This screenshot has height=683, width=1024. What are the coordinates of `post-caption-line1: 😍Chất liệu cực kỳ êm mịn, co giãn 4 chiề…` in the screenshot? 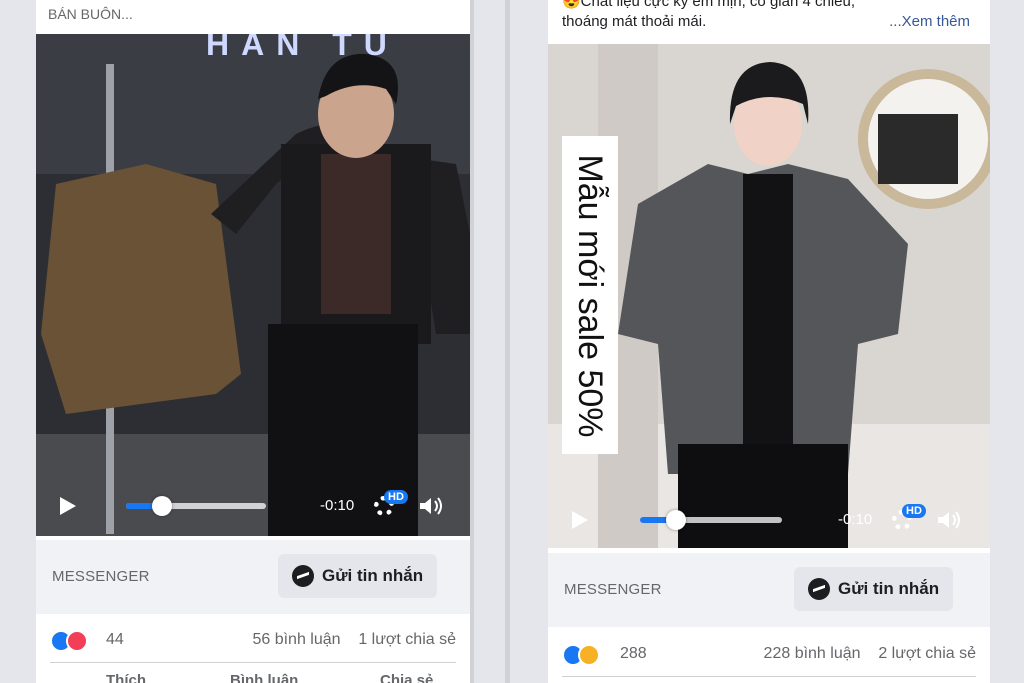 It's located at (709, 5).